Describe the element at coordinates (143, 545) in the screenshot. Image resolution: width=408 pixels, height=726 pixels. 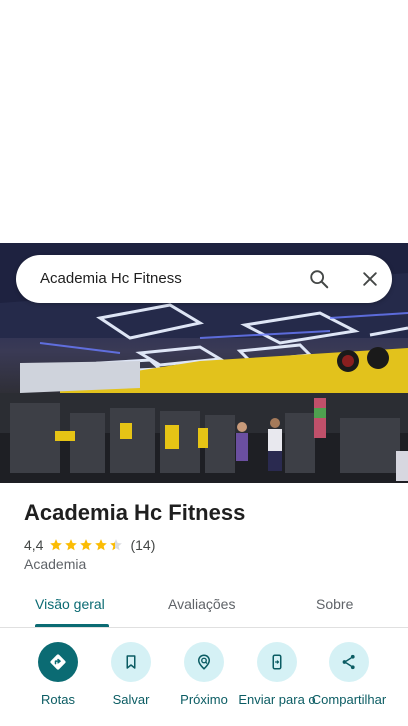
I see `review-count: (14)` at that location.